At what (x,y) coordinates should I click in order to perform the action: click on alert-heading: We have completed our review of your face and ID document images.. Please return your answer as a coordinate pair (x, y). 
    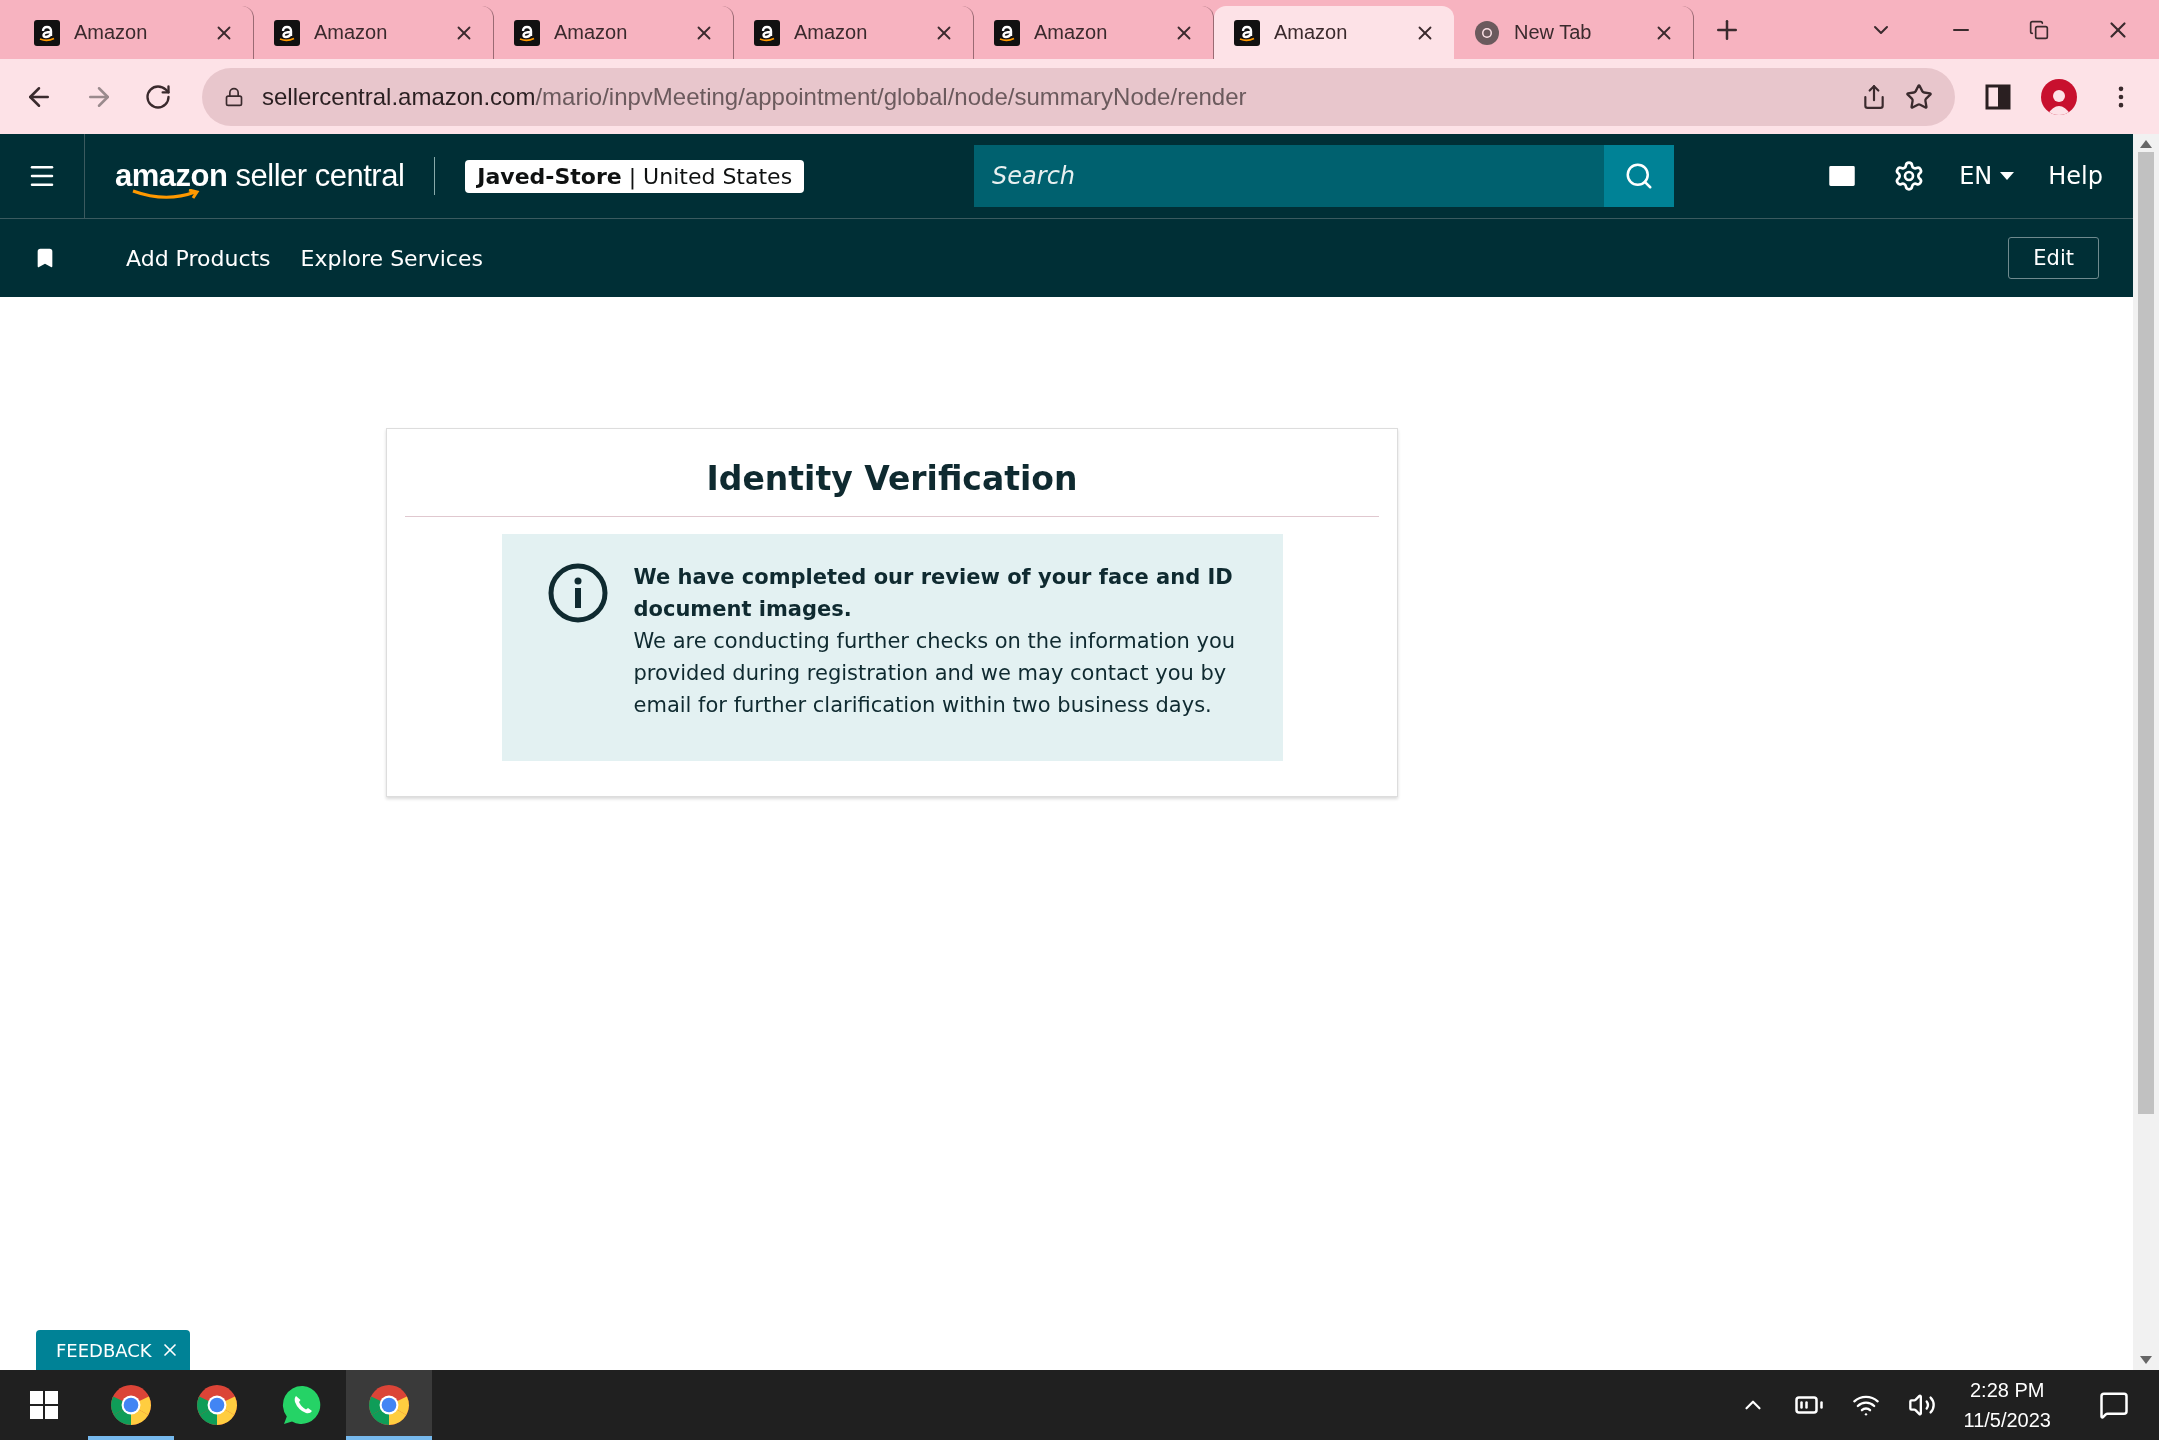
    Looking at the image, I should click on (933, 593).